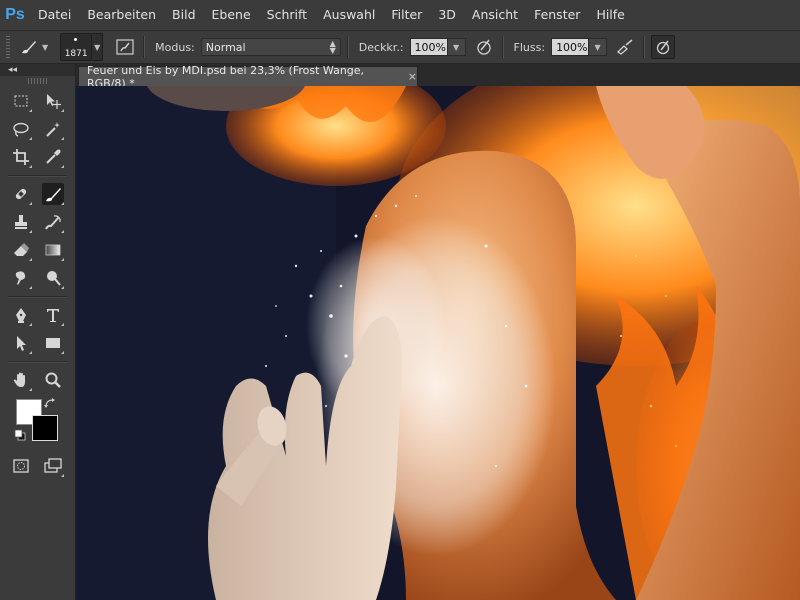 The width and height of the screenshot is (800, 600). What do you see at coordinates (12, 70) in the screenshot?
I see `collapse-panel-icon: ◂◂` at bounding box center [12, 70].